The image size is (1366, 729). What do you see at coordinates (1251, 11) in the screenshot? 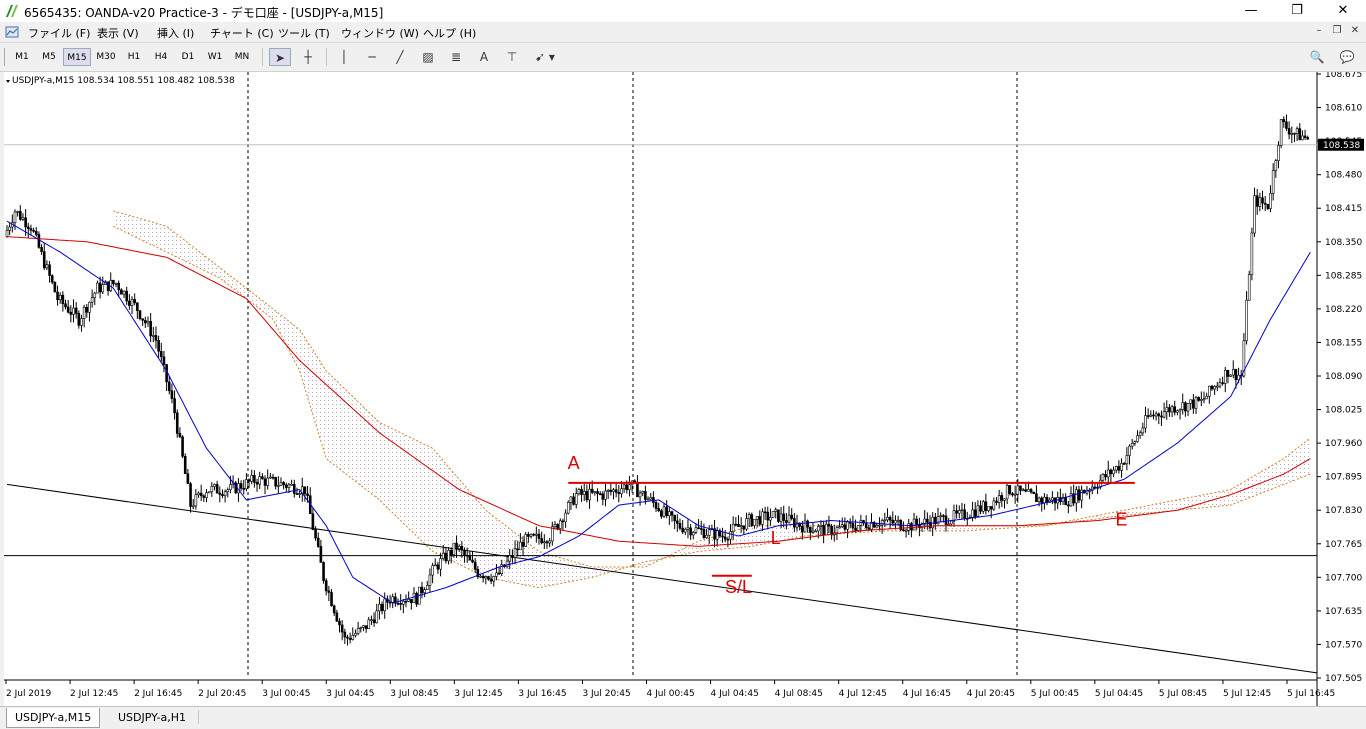
I see `minimize-button: —` at bounding box center [1251, 11].